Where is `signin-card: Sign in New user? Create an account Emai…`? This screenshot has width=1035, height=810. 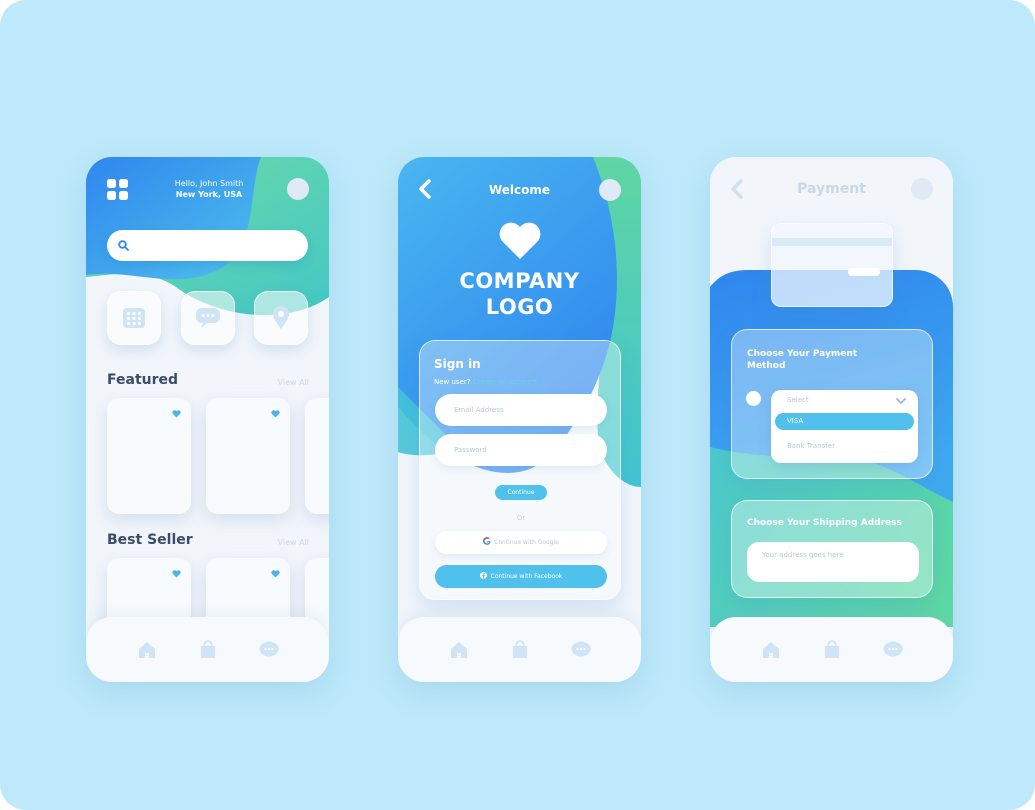
signin-card: Sign in New user? Create an account Emai… is located at coordinates (520, 470).